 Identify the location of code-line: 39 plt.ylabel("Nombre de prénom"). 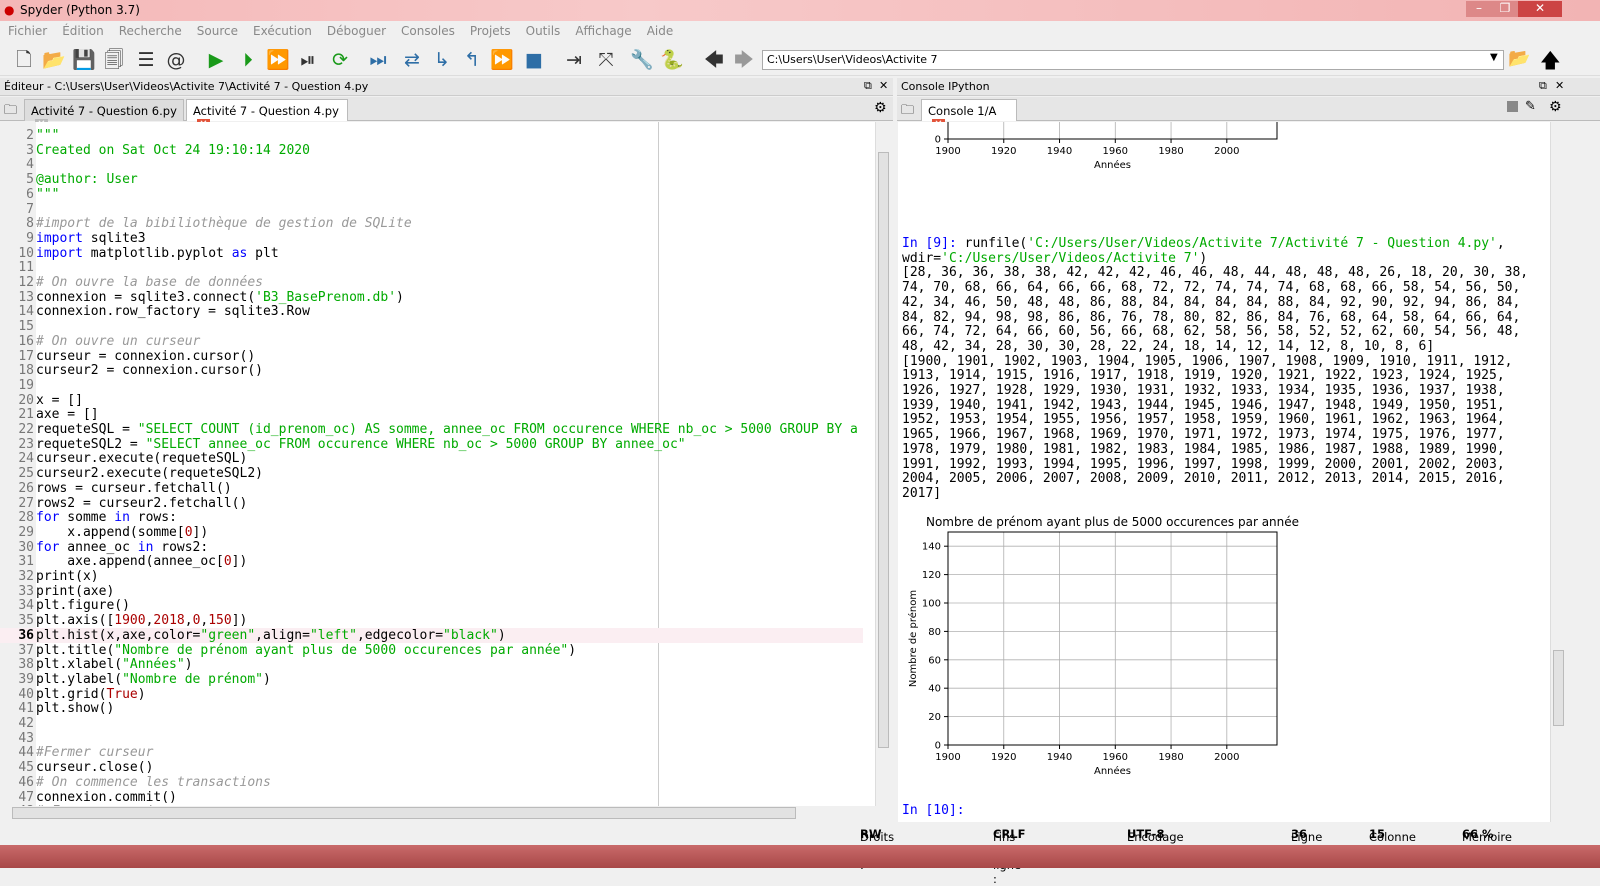
(431, 679).